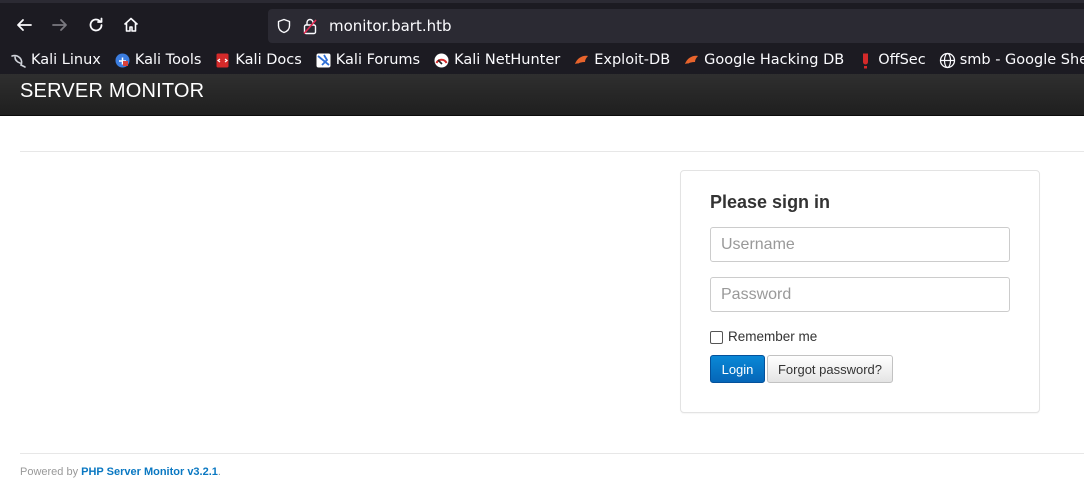 This screenshot has width=1084, height=503. What do you see at coordinates (542, 95) in the screenshot?
I see `app-navbar: SERVER MONITOR` at bounding box center [542, 95].